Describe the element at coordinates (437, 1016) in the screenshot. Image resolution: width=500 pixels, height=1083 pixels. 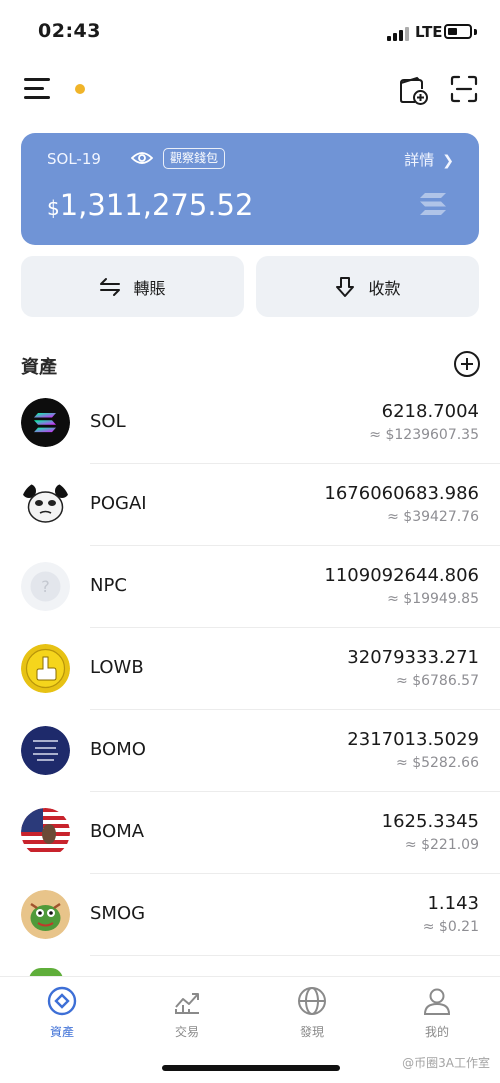
I see `tab-profile: 我的` at that location.